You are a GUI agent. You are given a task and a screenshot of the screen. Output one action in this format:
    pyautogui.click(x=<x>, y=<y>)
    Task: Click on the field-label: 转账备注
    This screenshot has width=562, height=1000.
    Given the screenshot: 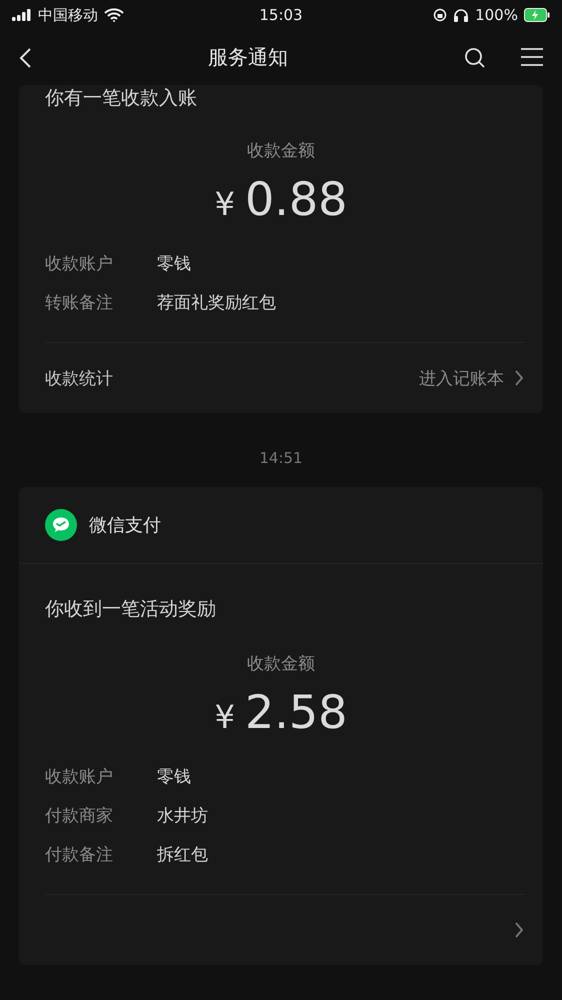 What is the action you would take?
    pyautogui.click(x=79, y=303)
    